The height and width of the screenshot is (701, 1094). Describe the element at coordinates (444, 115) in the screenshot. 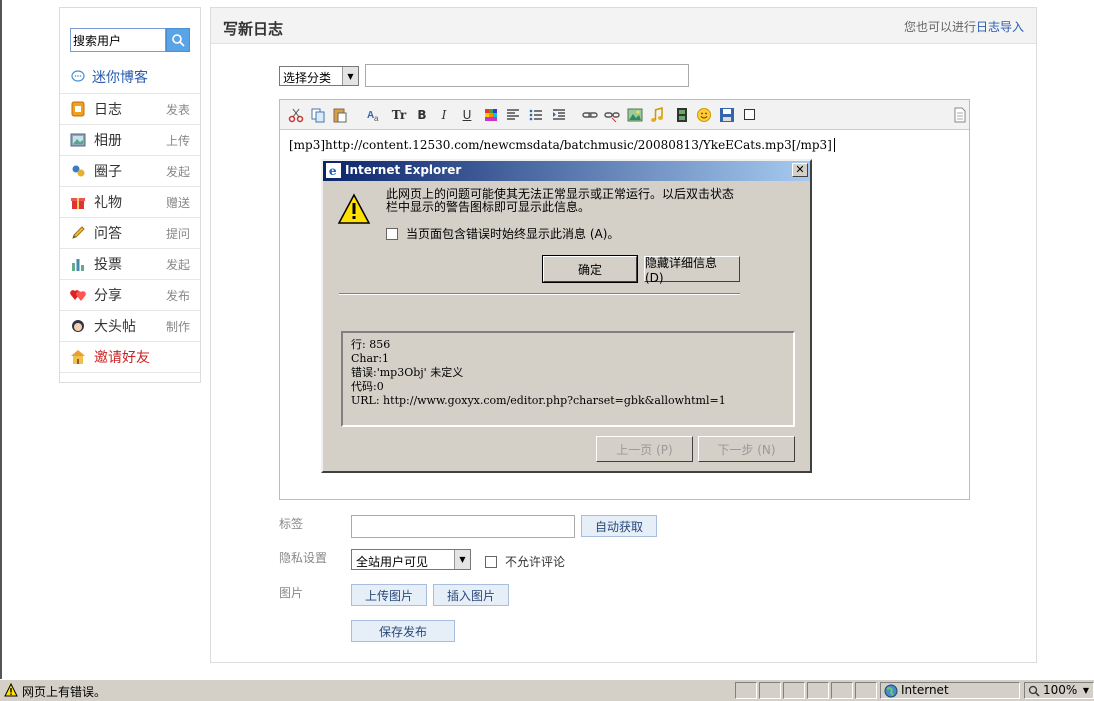

I see `italic-icon: I` at that location.